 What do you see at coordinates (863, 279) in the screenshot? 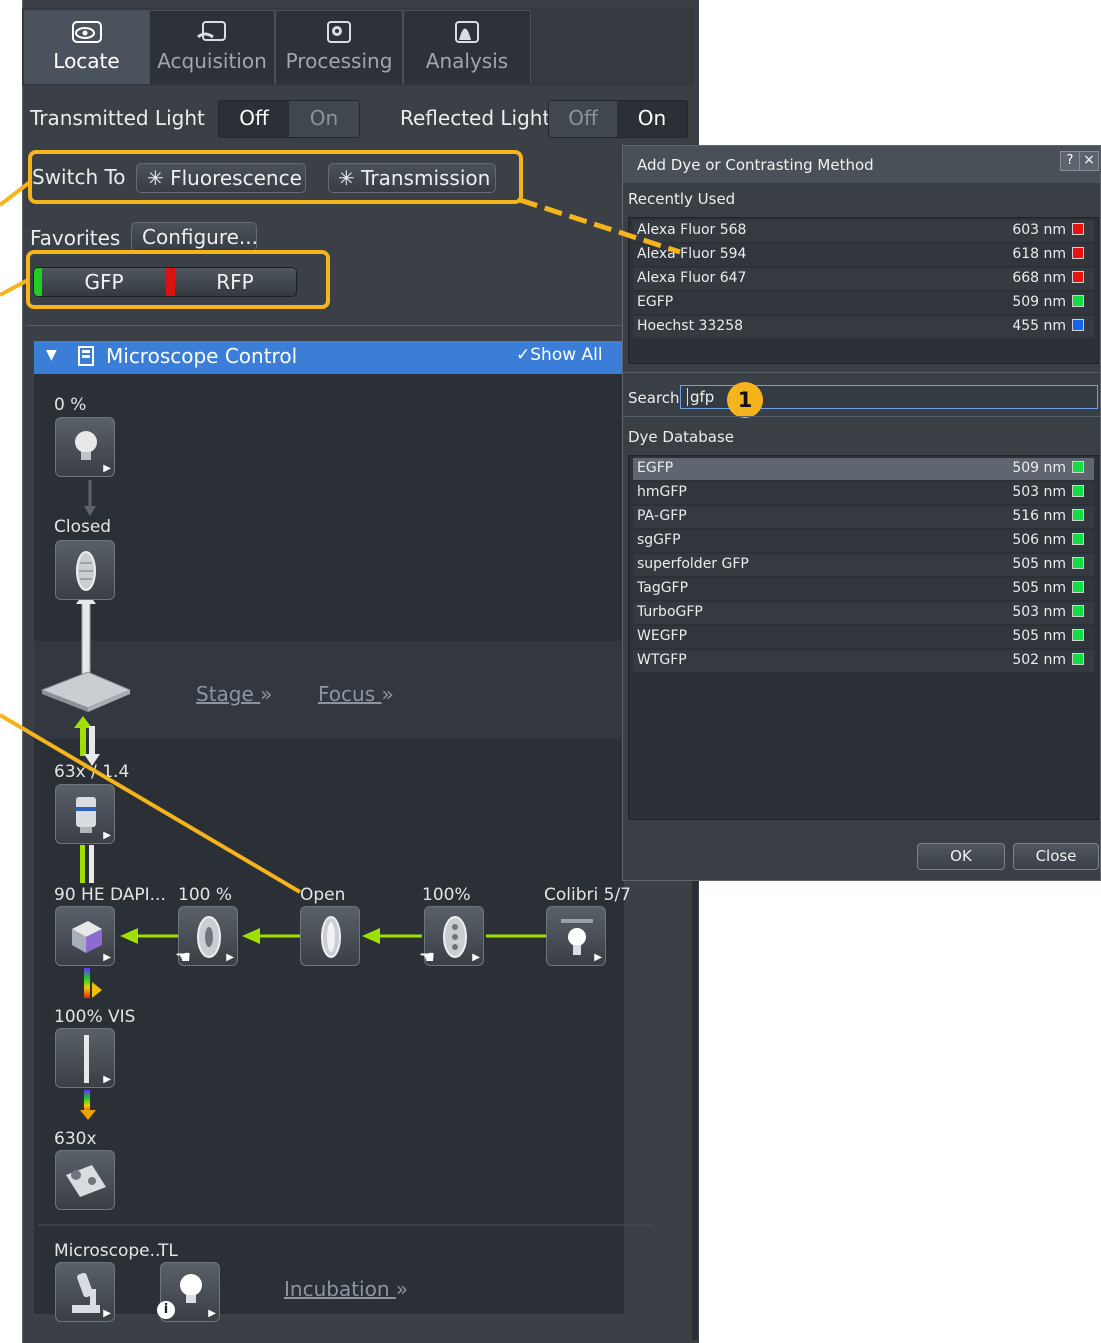
I see `list-item: Alexa Fluor 647 668 nm` at bounding box center [863, 279].